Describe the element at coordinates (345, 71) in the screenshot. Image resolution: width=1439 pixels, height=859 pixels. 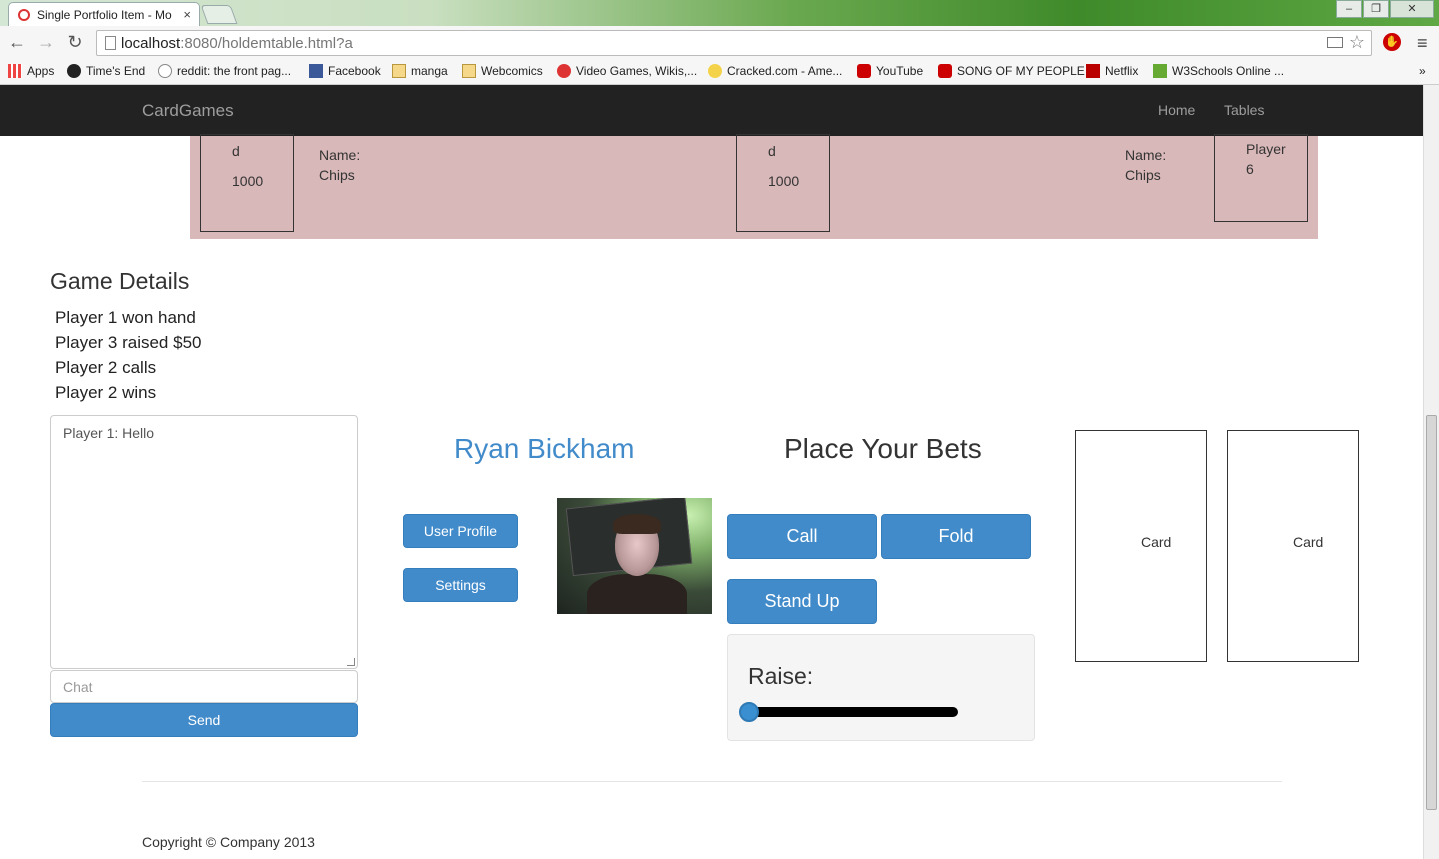
I see `bookmark-facebook: Facebook` at that location.